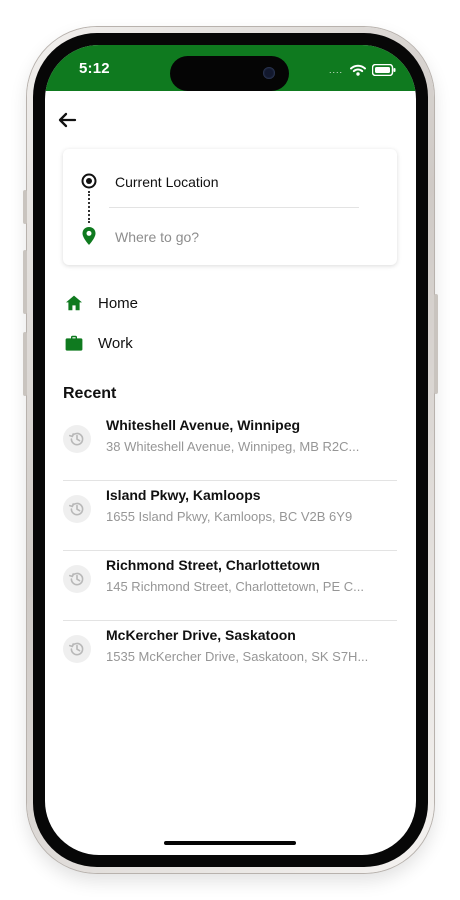 The width and height of the screenshot is (460, 900). What do you see at coordinates (183, 495) in the screenshot?
I see `recent-item-name: Island Pkwy, Kamloops` at bounding box center [183, 495].